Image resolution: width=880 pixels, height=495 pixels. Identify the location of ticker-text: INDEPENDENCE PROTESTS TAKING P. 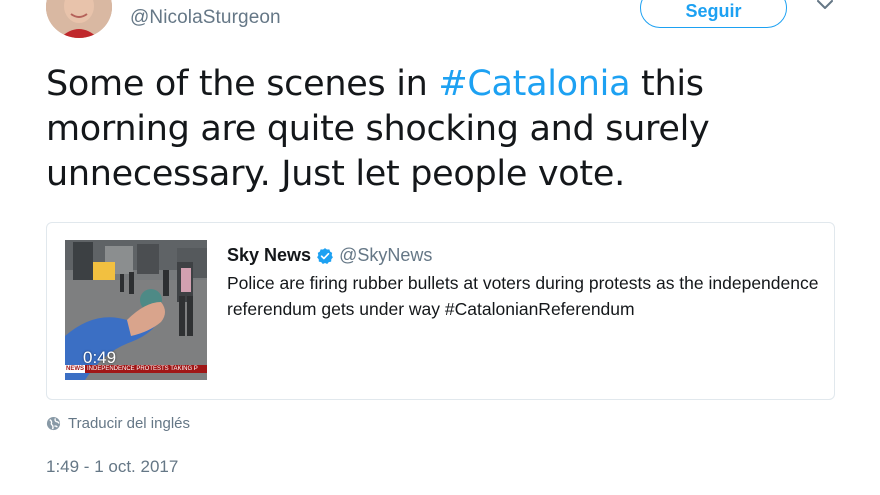
(142, 369).